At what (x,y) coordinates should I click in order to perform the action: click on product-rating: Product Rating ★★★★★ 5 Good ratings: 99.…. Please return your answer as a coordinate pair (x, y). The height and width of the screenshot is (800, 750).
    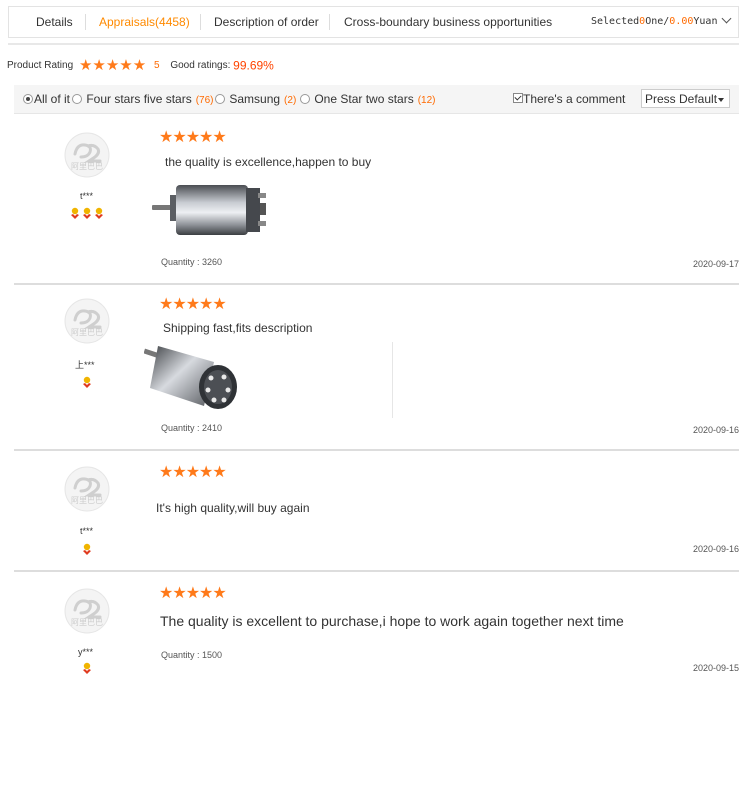
    Looking at the image, I should click on (140, 67).